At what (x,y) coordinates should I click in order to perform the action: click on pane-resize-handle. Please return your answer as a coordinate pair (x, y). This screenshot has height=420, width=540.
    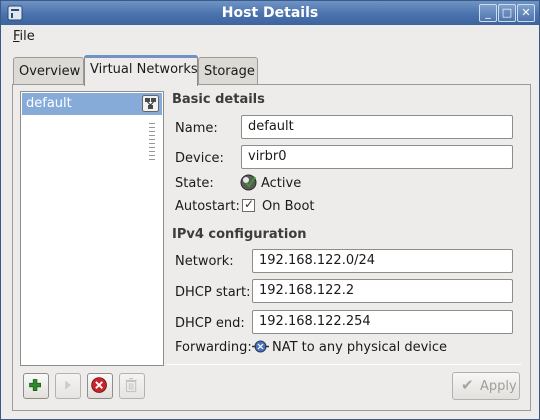
    Looking at the image, I should click on (152, 142).